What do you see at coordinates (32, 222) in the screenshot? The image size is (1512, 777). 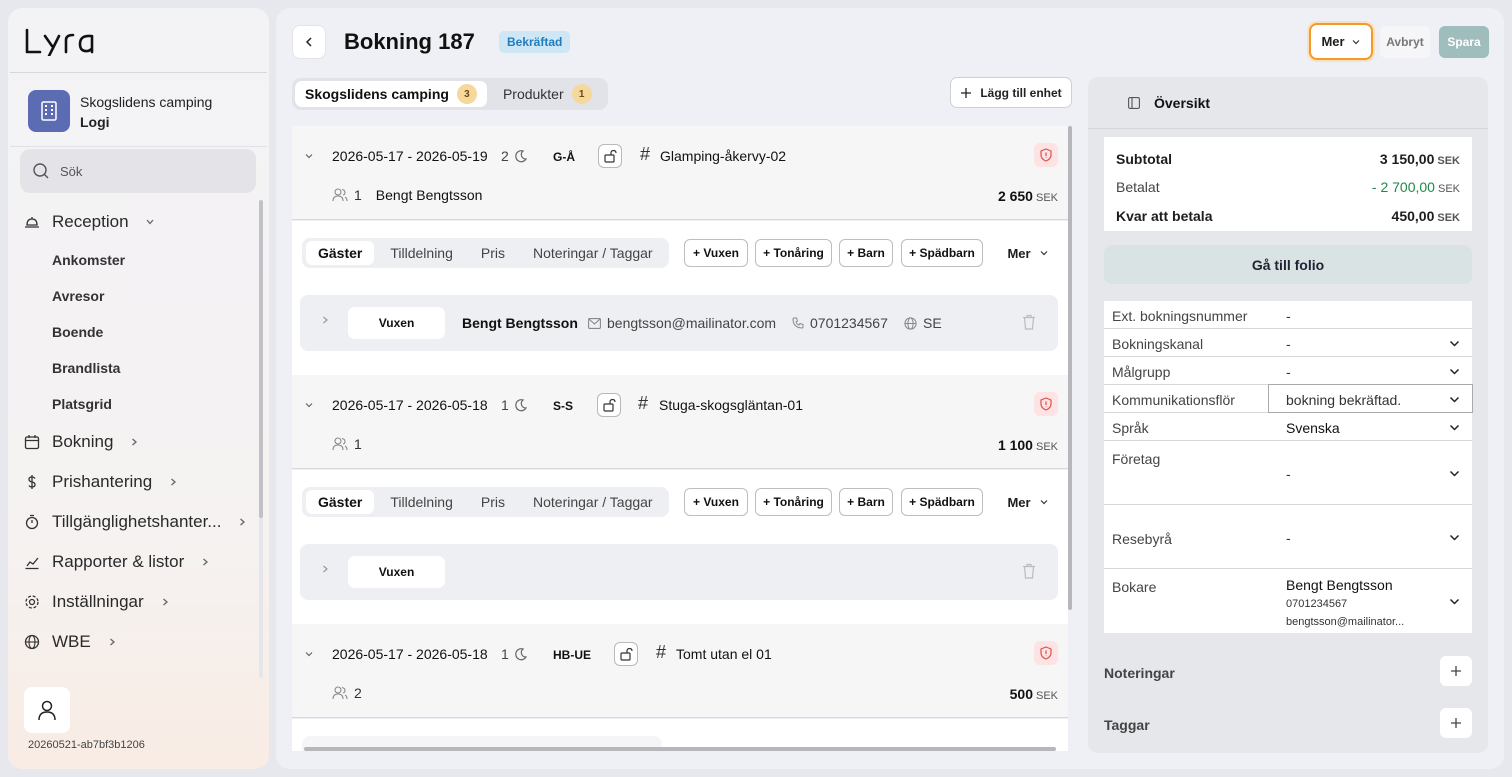 I see `bell-icon` at bounding box center [32, 222].